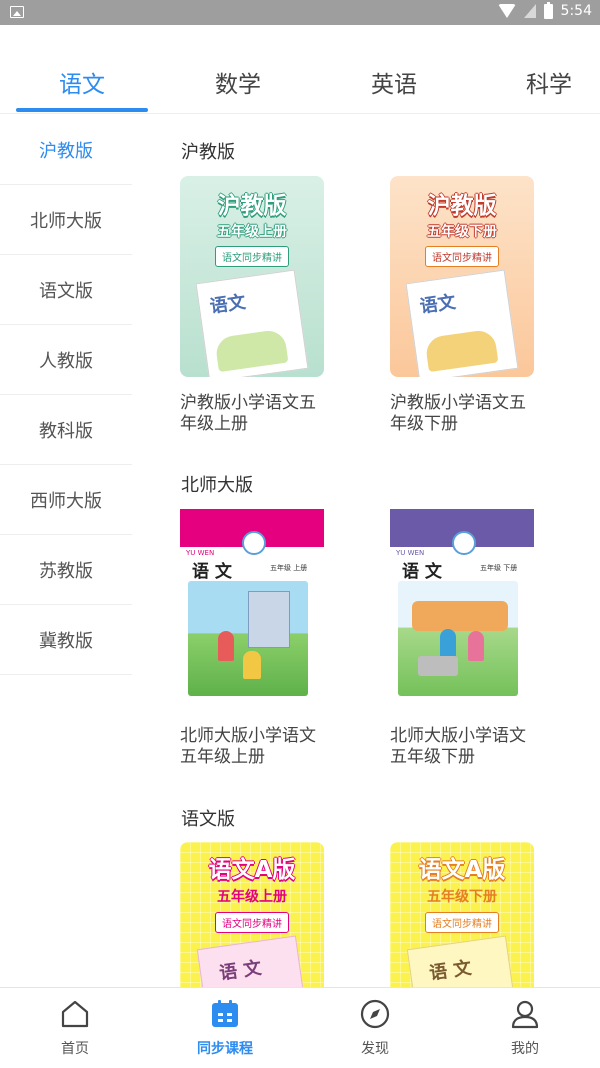 The image size is (600, 1068). What do you see at coordinates (576, 11) in the screenshot?
I see `status-time: 5:54` at bounding box center [576, 11].